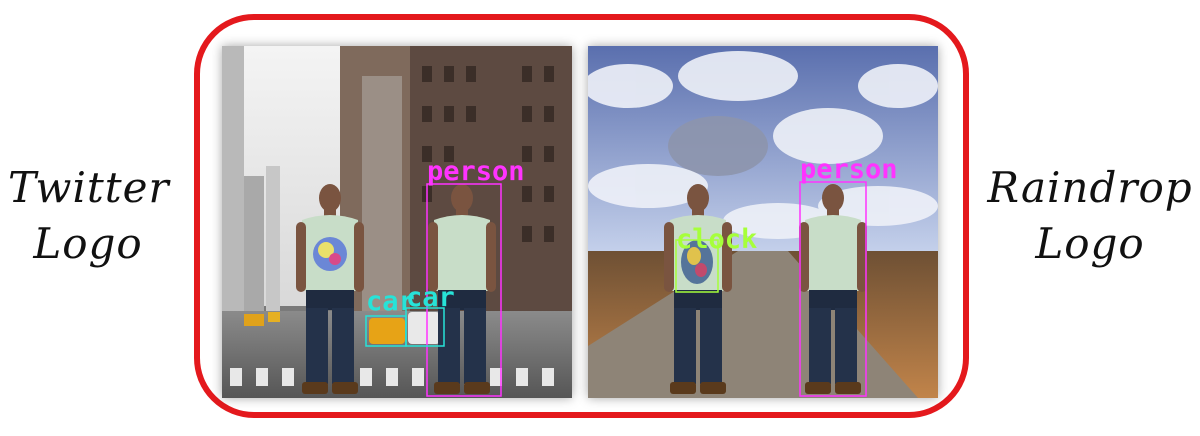 The image size is (1200, 436). I want to click on building-right-1b, so click(382, 196).